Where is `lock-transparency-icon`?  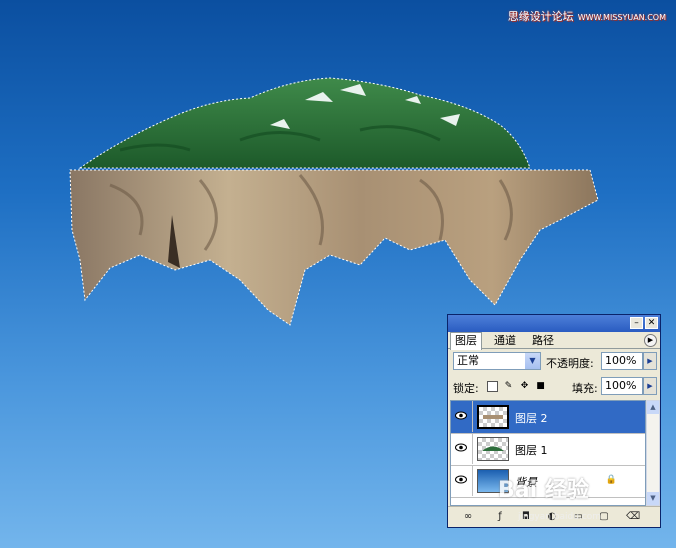
lock-transparency-icon is located at coordinates (492, 386).